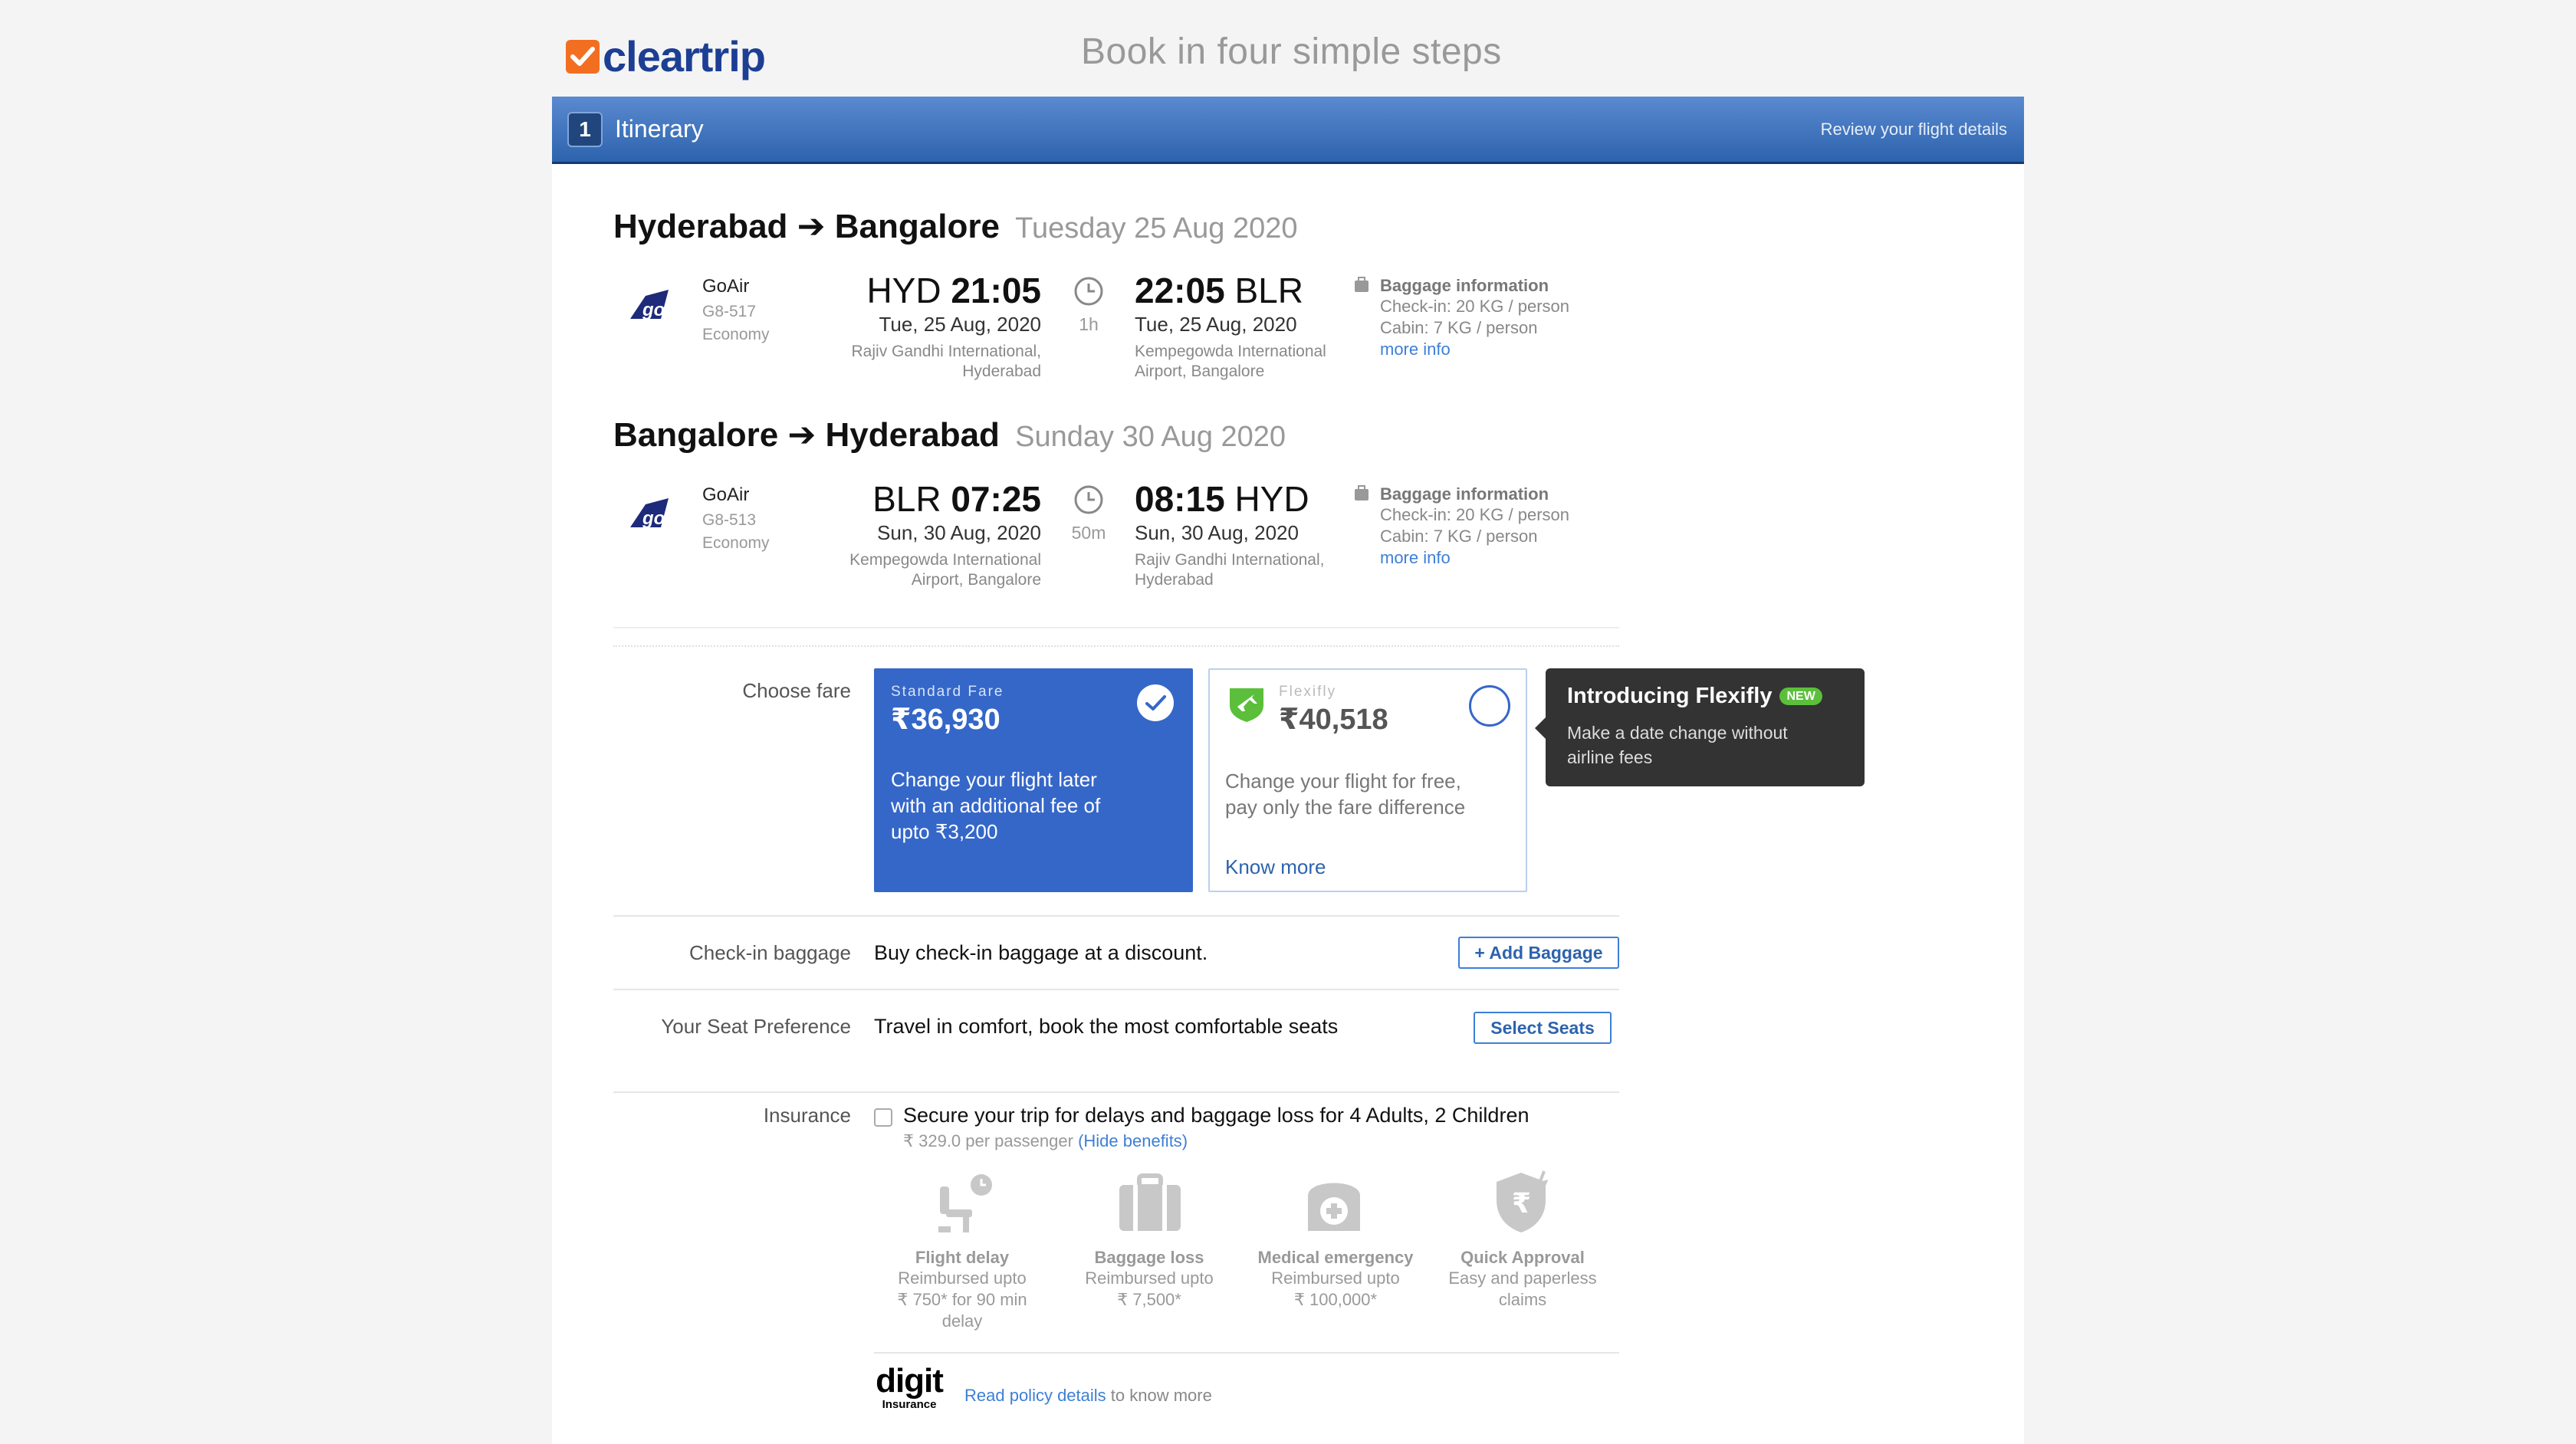 The width and height of the screenshot is (2576, 1444). I want to click on step-header: 1 Itinerary Review your flight details, so click(1288, 130).